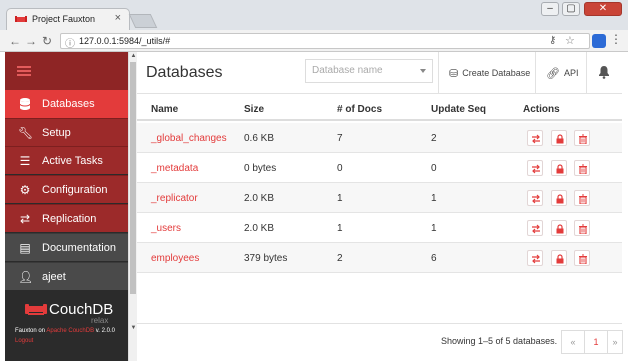 This screenshot has width=628, height=361. I want to click on back-icon: ←, so click(15, 41).